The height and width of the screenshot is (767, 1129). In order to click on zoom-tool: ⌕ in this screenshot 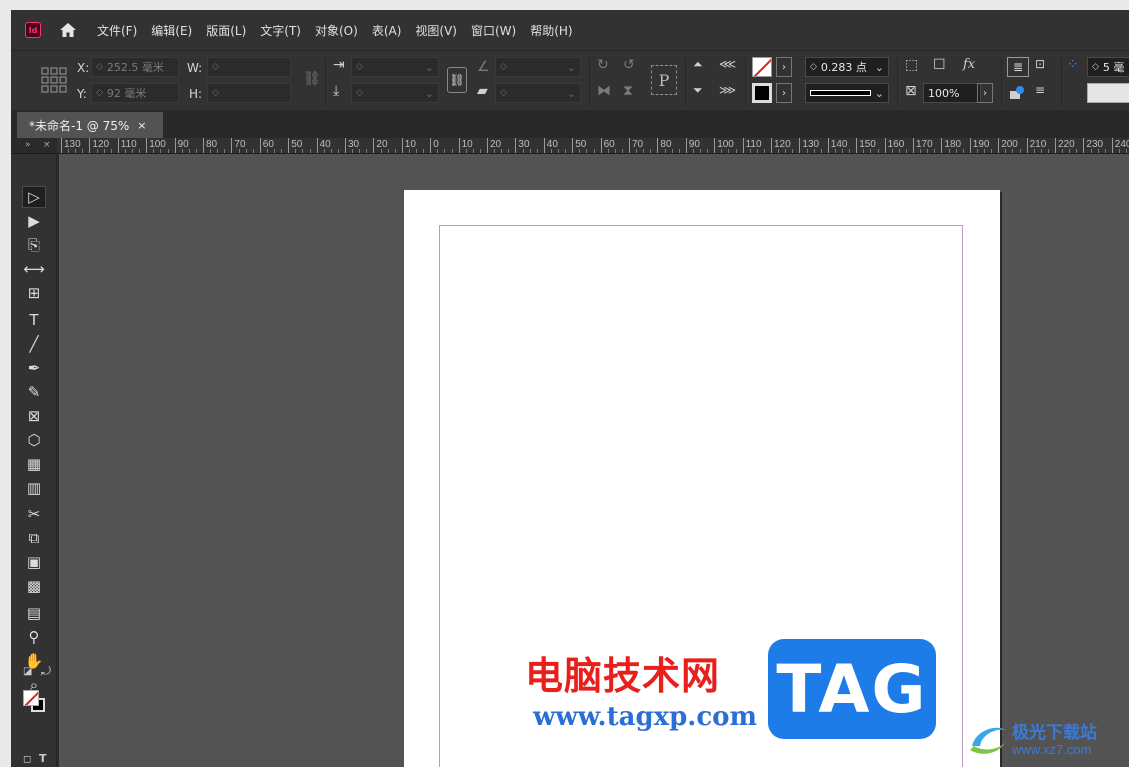, I will do `click(34, 685)`.